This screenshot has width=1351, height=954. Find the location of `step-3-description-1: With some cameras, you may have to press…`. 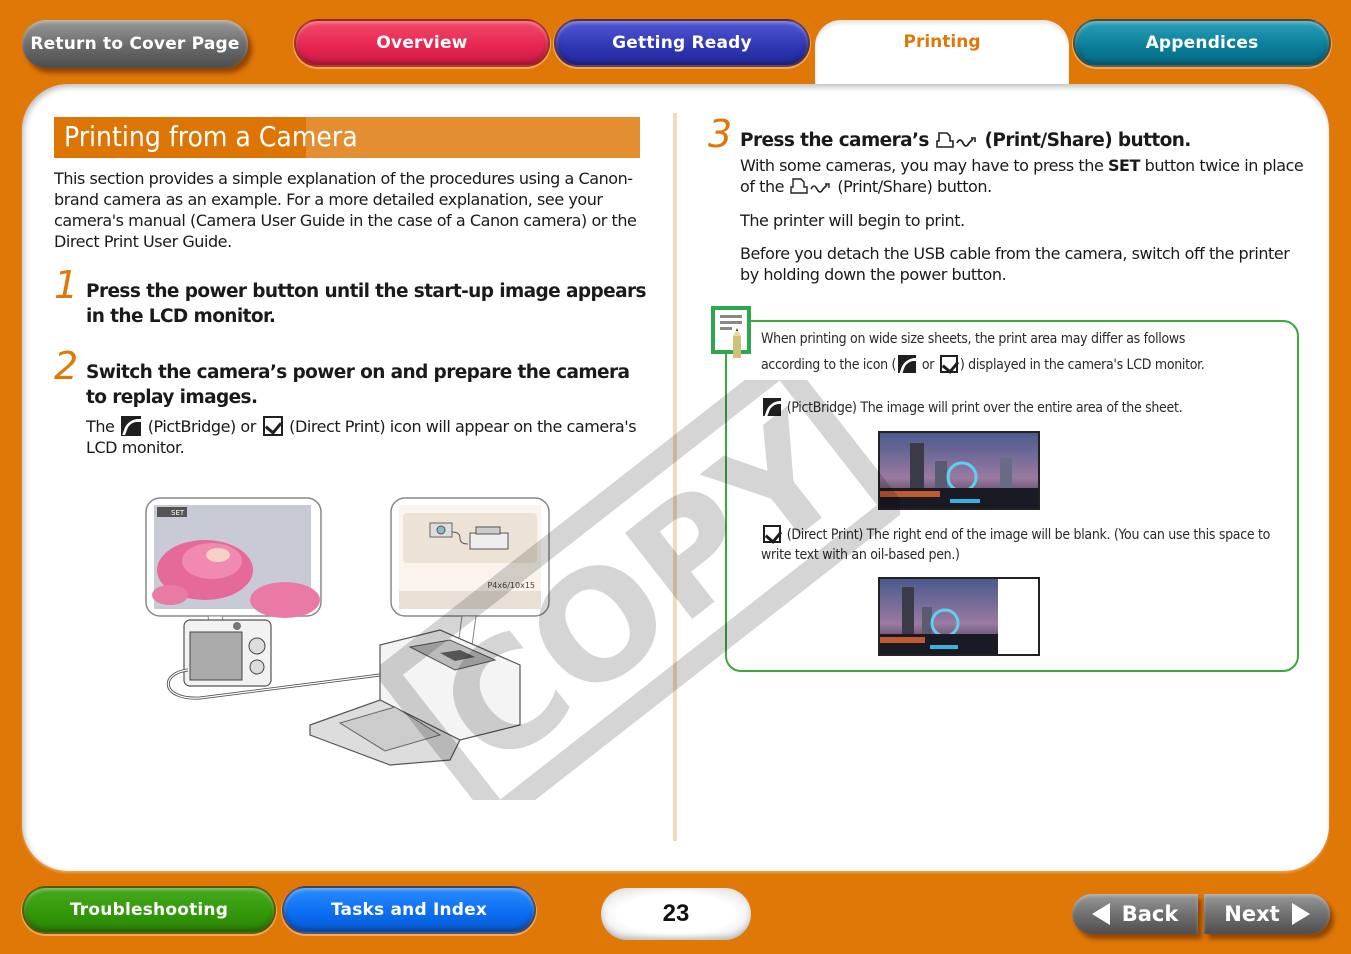

step-3-description-1: With some cameras, you may have to press… is located at coordinates (1025, 176).